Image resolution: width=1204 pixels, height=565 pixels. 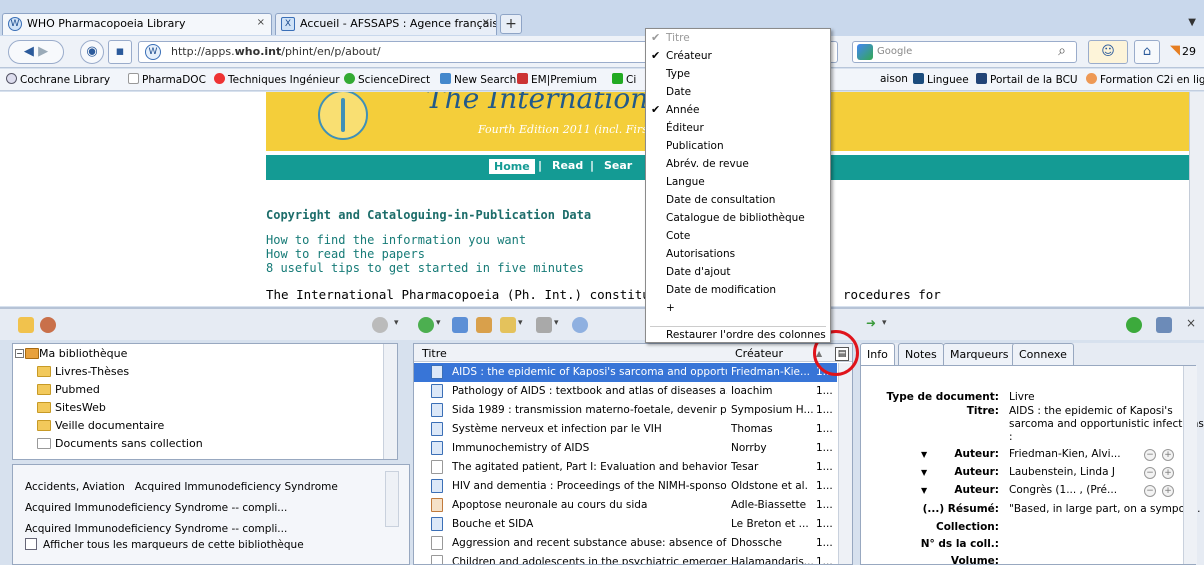 What do you see at coordinates (738, 111) in the screenshot?
I see `menu-item-year: ✔ Année` at bounding box center [738, 111].